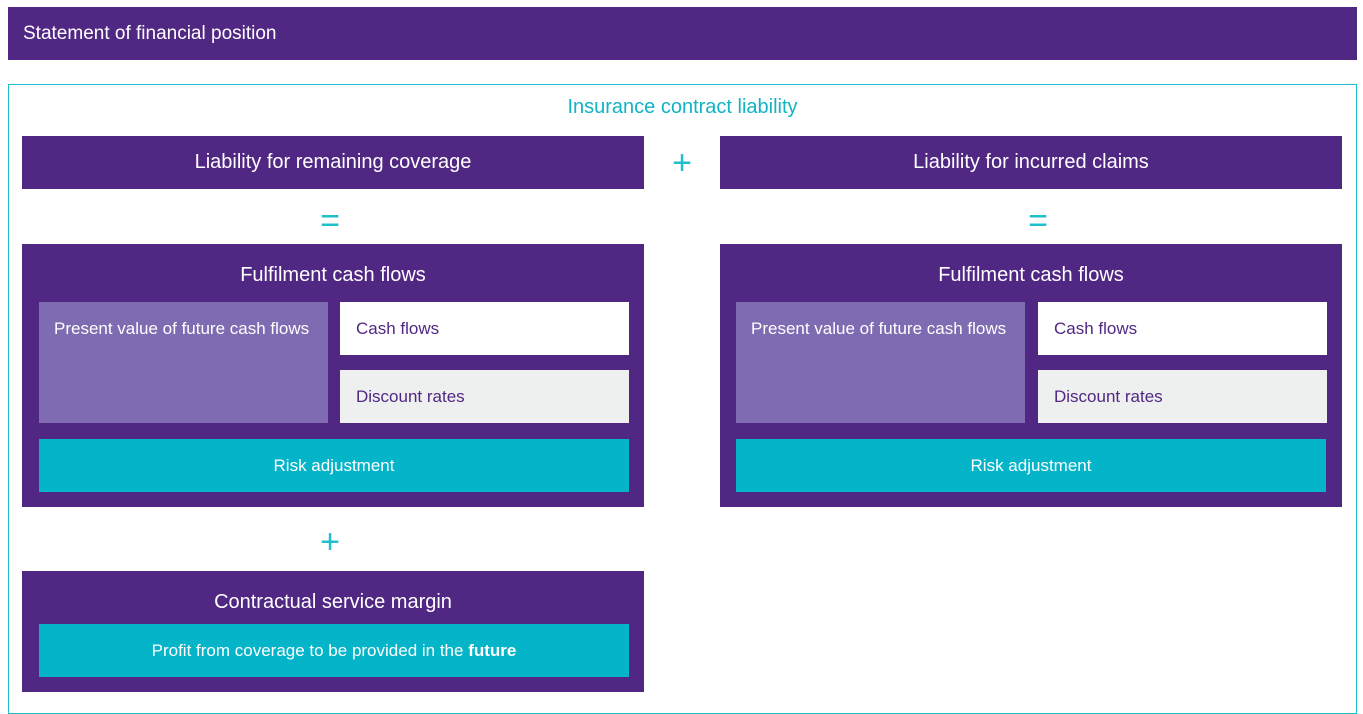 Image resolution: width=1363 pixels, height=714 pixels. Describe the element at coordinates (398, 328) in the screenshot. I see `left-cash-flows-label: Cash flows` at that location.